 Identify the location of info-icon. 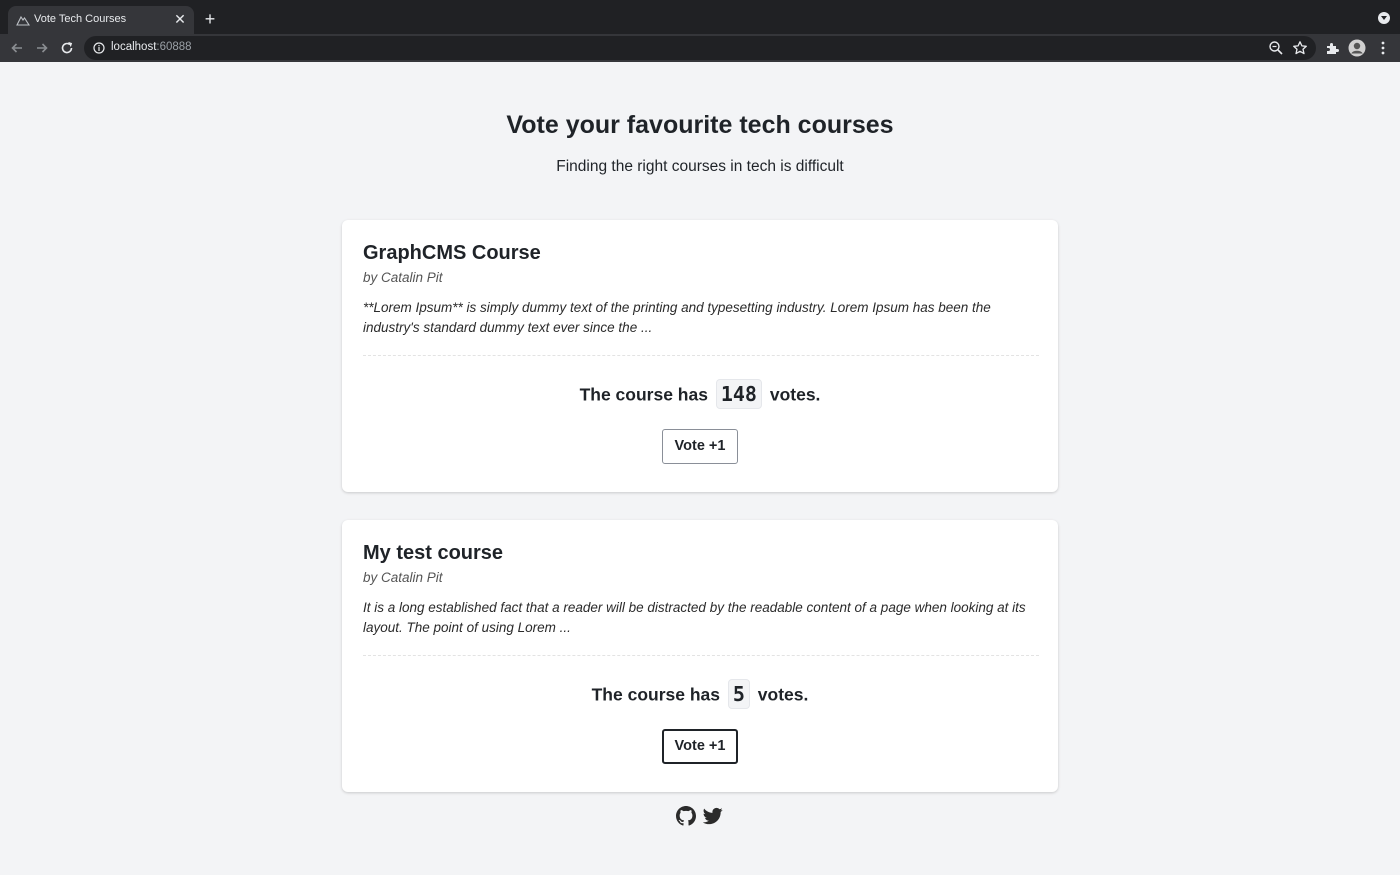
(99, 48).